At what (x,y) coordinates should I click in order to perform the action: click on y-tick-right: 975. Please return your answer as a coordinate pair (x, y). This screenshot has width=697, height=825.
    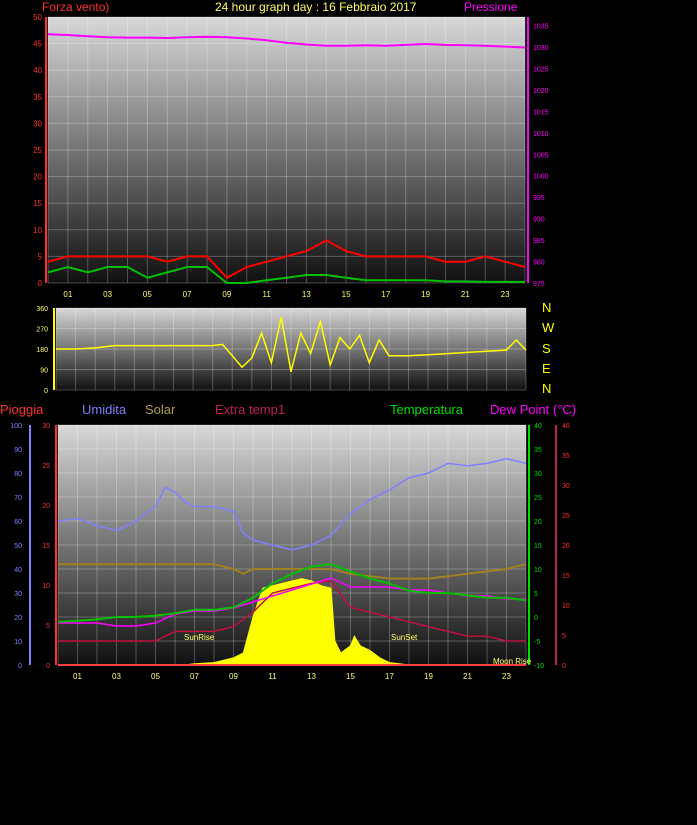
    Looking at the image, I should click on (539, 284).